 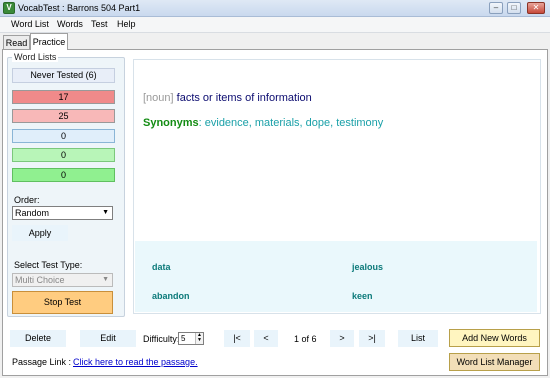 I want to click on edit-button: Edit, so click(x=108, y=338).